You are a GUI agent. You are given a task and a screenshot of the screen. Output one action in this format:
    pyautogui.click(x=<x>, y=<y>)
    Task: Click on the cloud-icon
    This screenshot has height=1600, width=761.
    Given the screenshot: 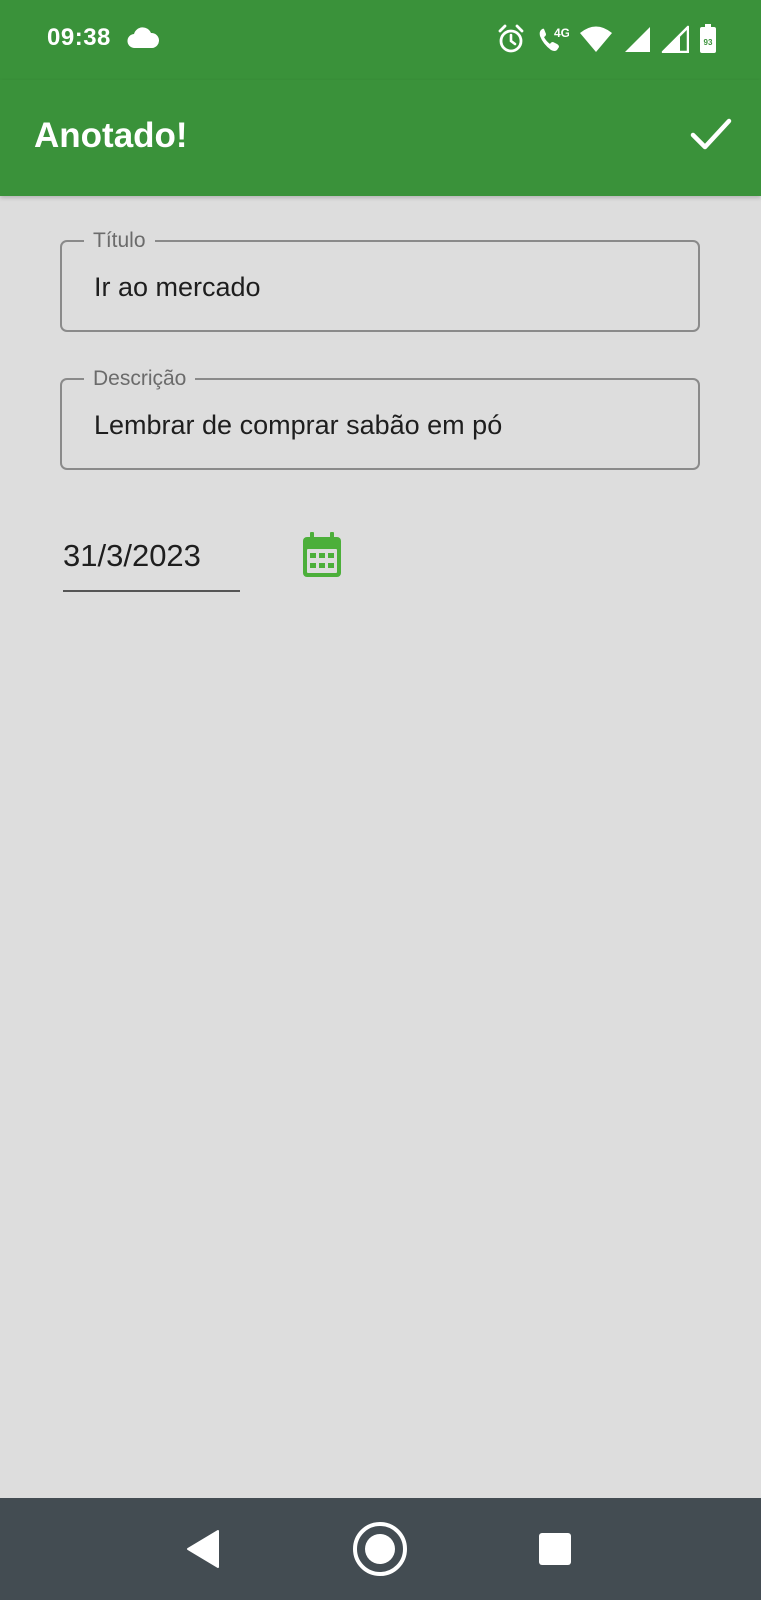 What is the action you would take?
    pyautogui.click(x=143, y=38)
    